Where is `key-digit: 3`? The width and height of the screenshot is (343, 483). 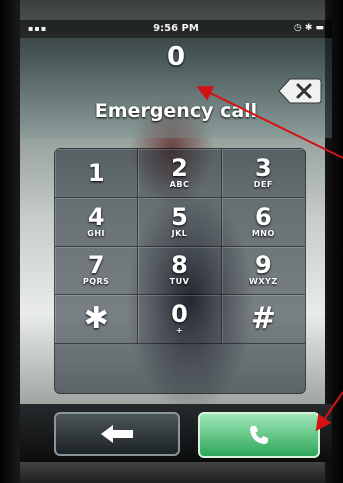
key-digit: 3 is located at coordinates (263, 167).